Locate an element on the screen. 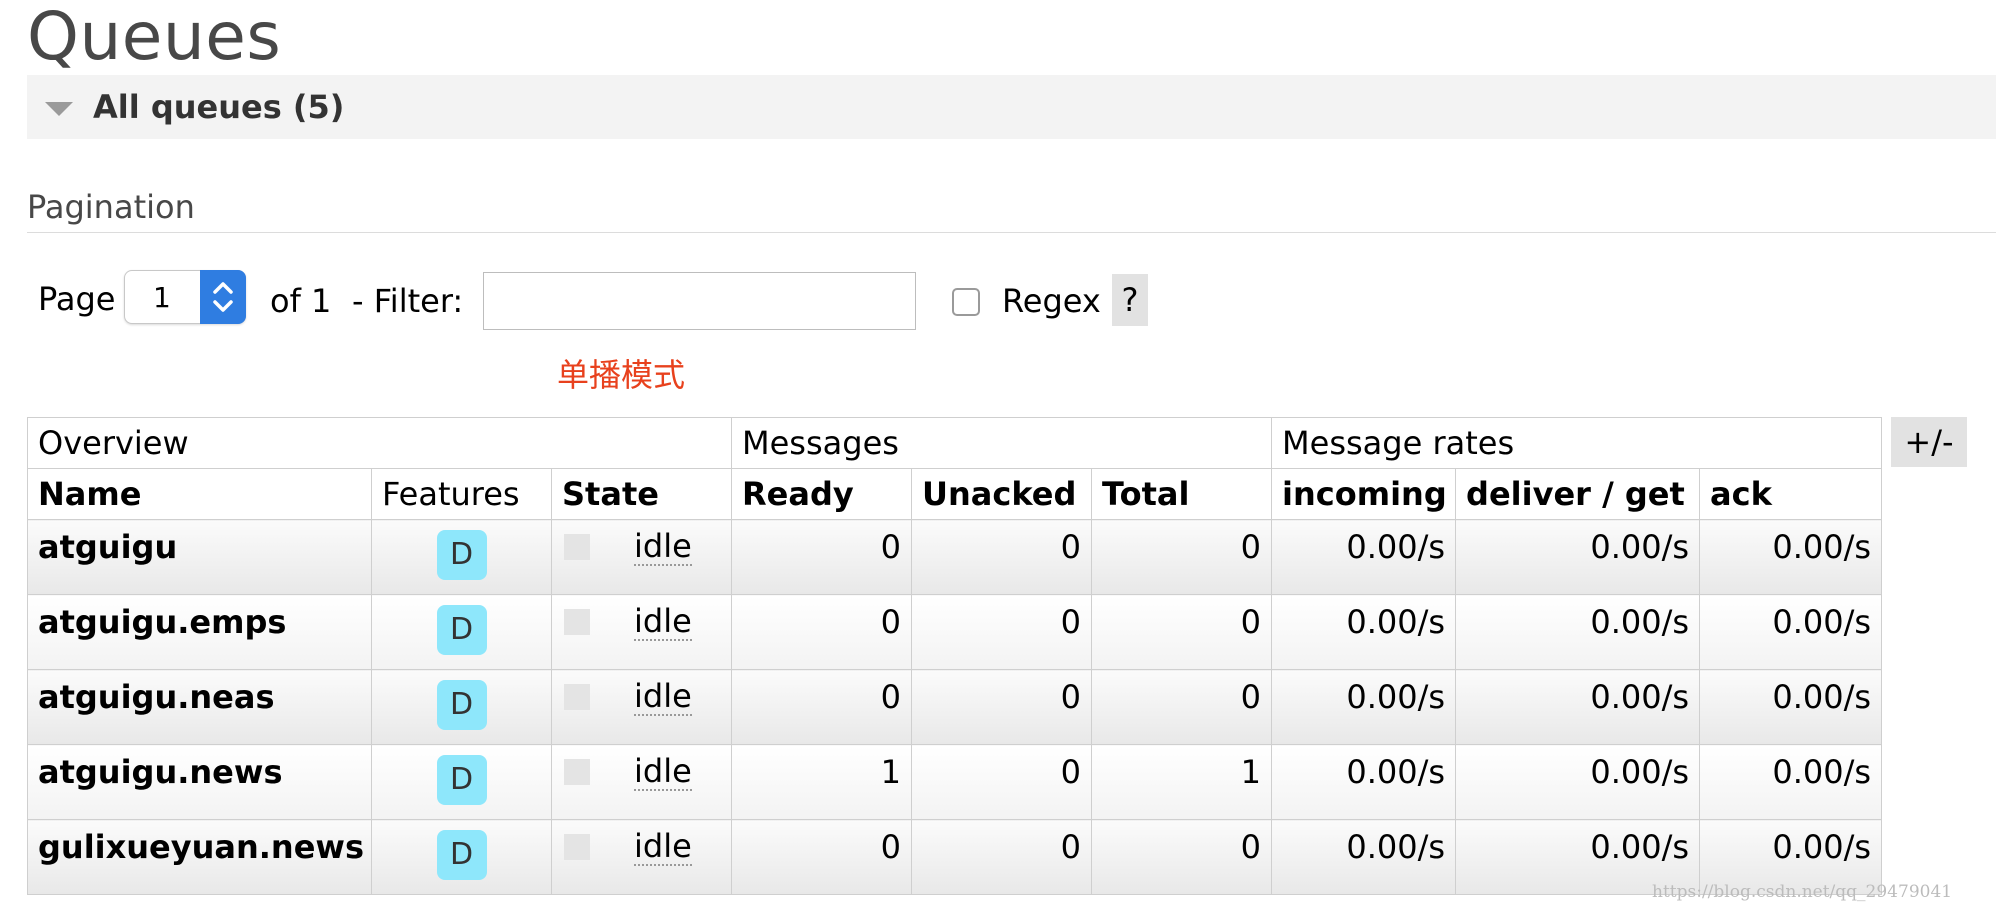  page-title: Queues is located at coordinates (154, 37).